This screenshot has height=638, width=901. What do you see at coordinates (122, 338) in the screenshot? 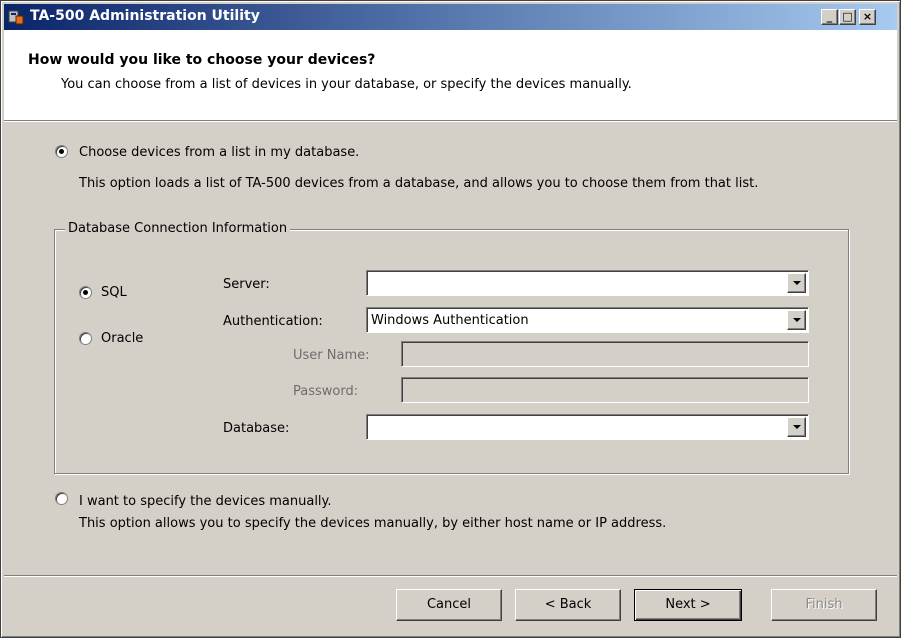
I see `oracle-label: Oracle` at bounding box center [122, 338].